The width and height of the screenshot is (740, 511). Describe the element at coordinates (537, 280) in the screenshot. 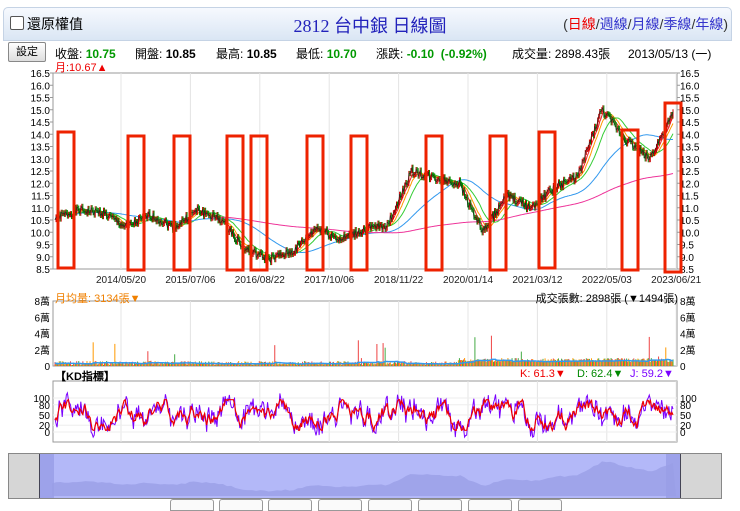

I see `x-tick-label: 2021/03/12` at that location.